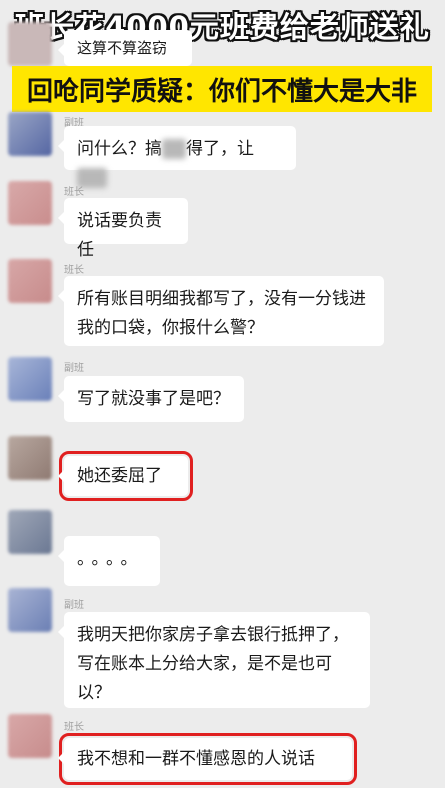 The width and height of the screenshot is (445, 788). Describe the element at coordinates (153, 399) in the screenshot. I see `message-text: 写了就没事了是吧？` at that location.